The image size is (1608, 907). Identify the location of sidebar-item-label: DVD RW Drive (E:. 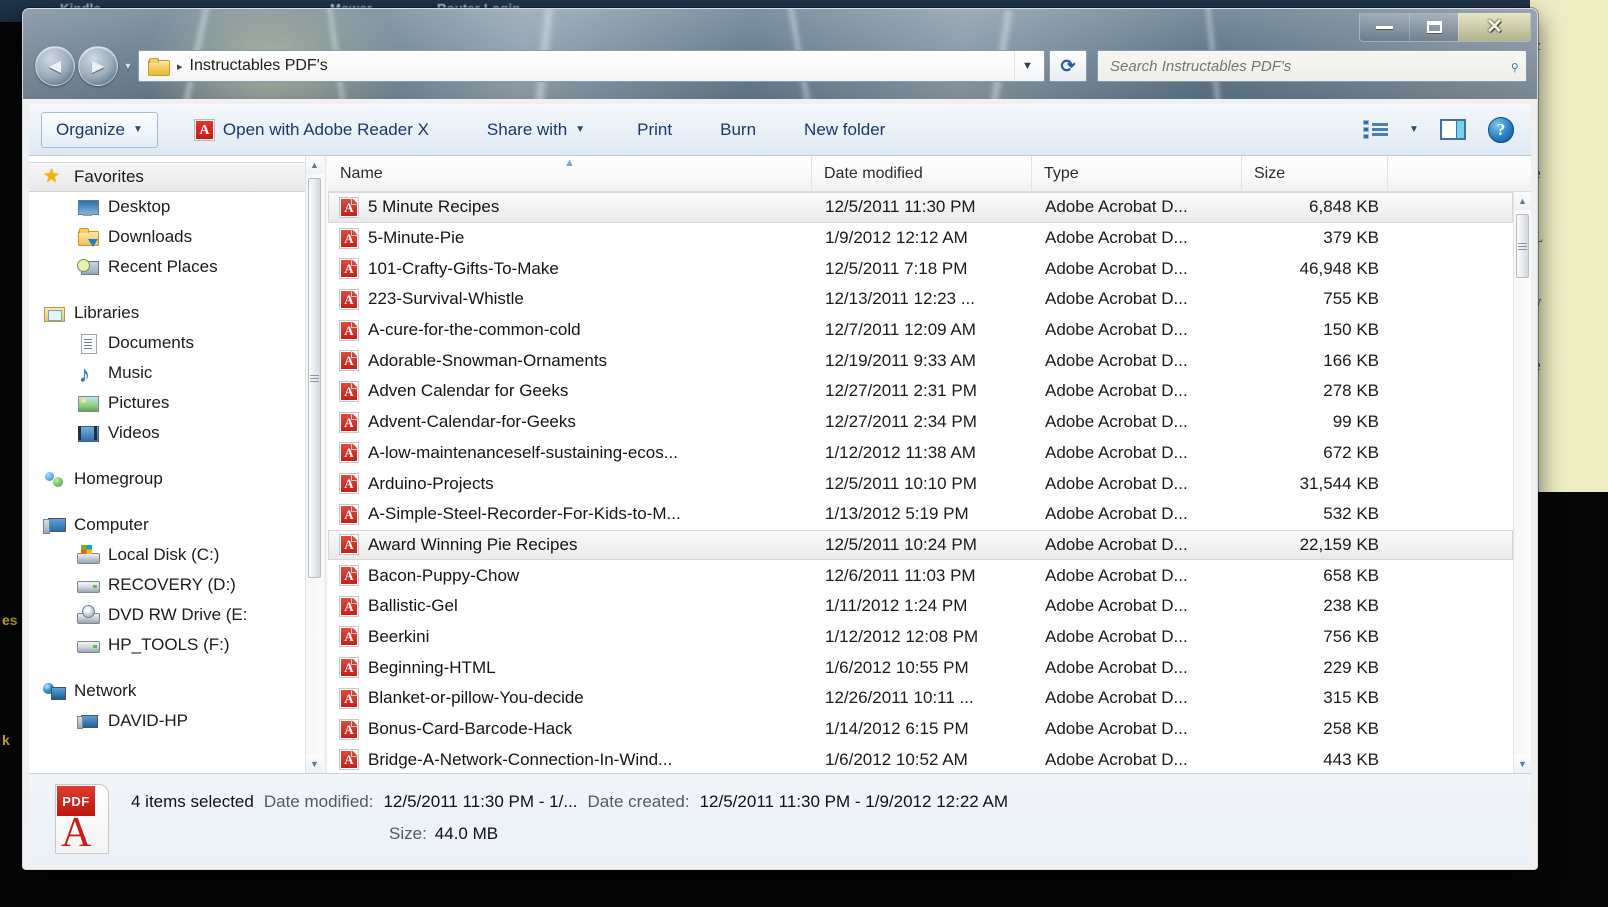
(178, 614).